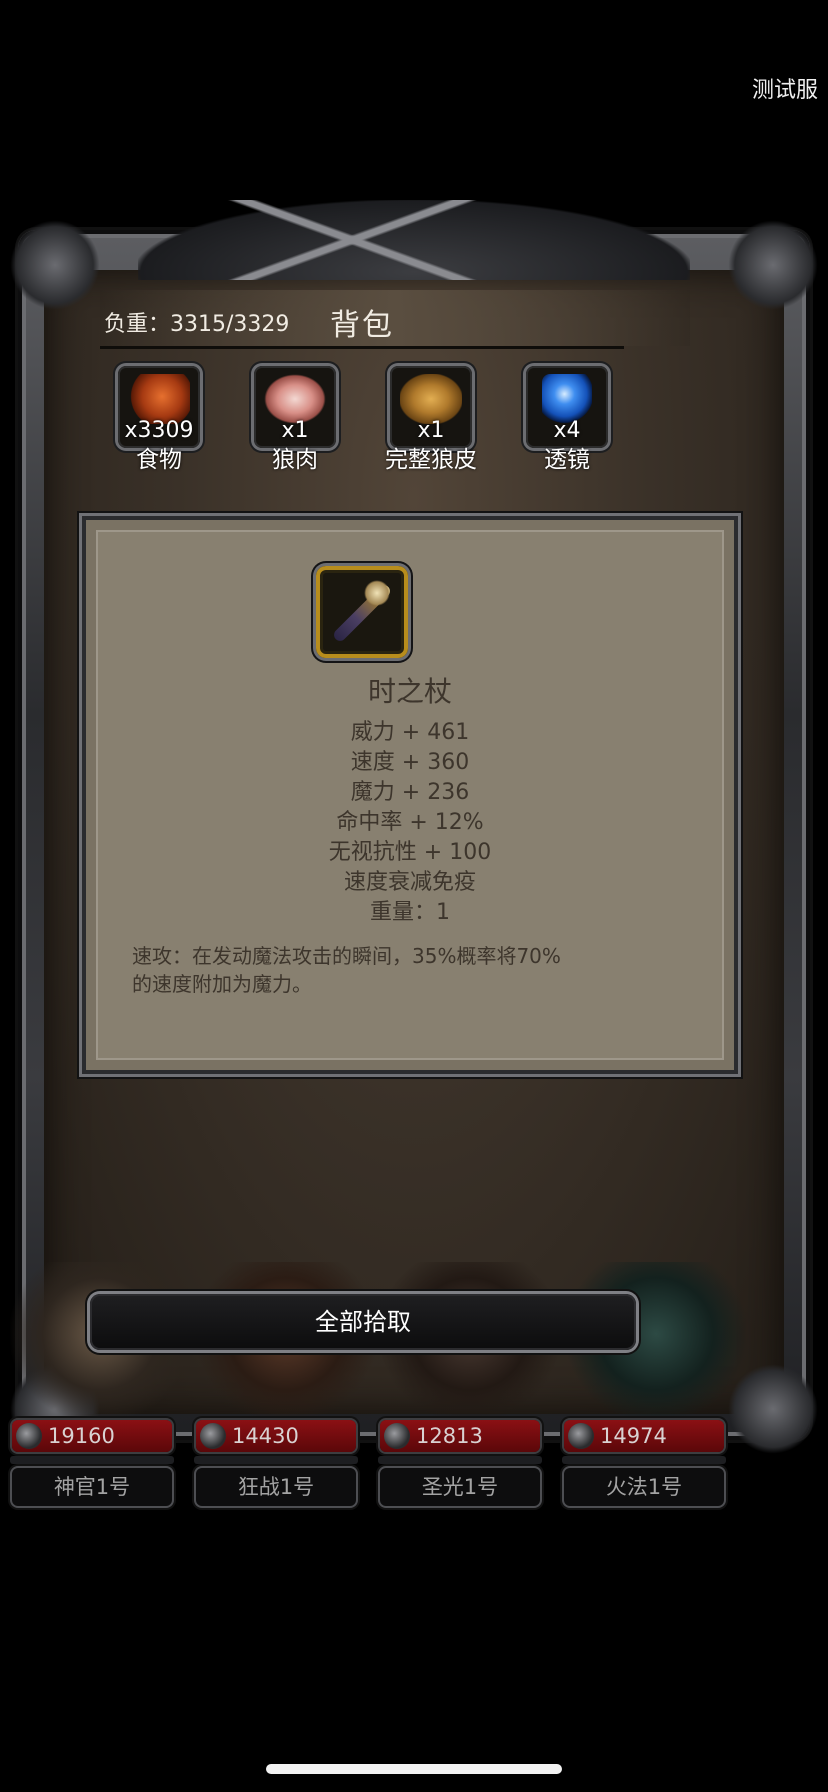  I want to click on hp-value: 19160, so click(81, 1436).